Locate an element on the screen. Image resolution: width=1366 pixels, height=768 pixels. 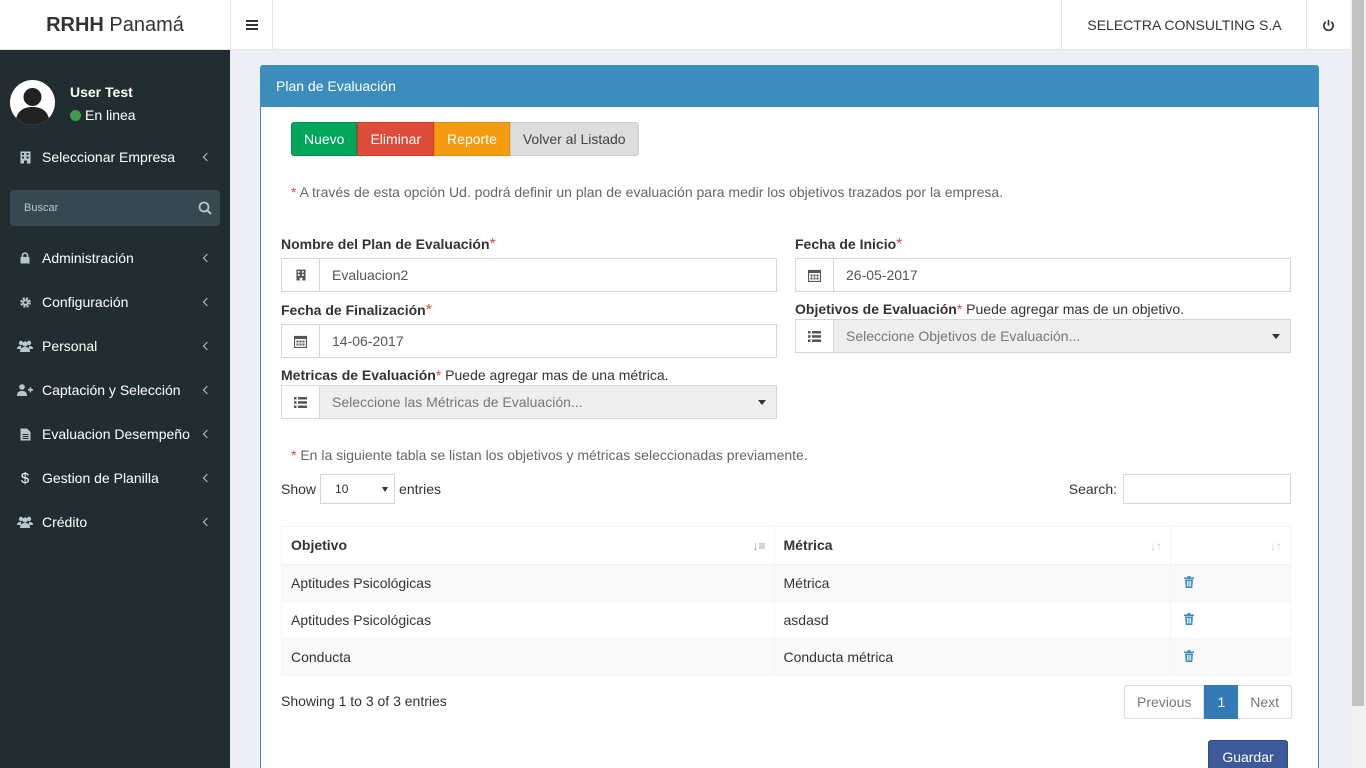
panel-title: Plan de Evaluación is located at coordinates (789, 86).